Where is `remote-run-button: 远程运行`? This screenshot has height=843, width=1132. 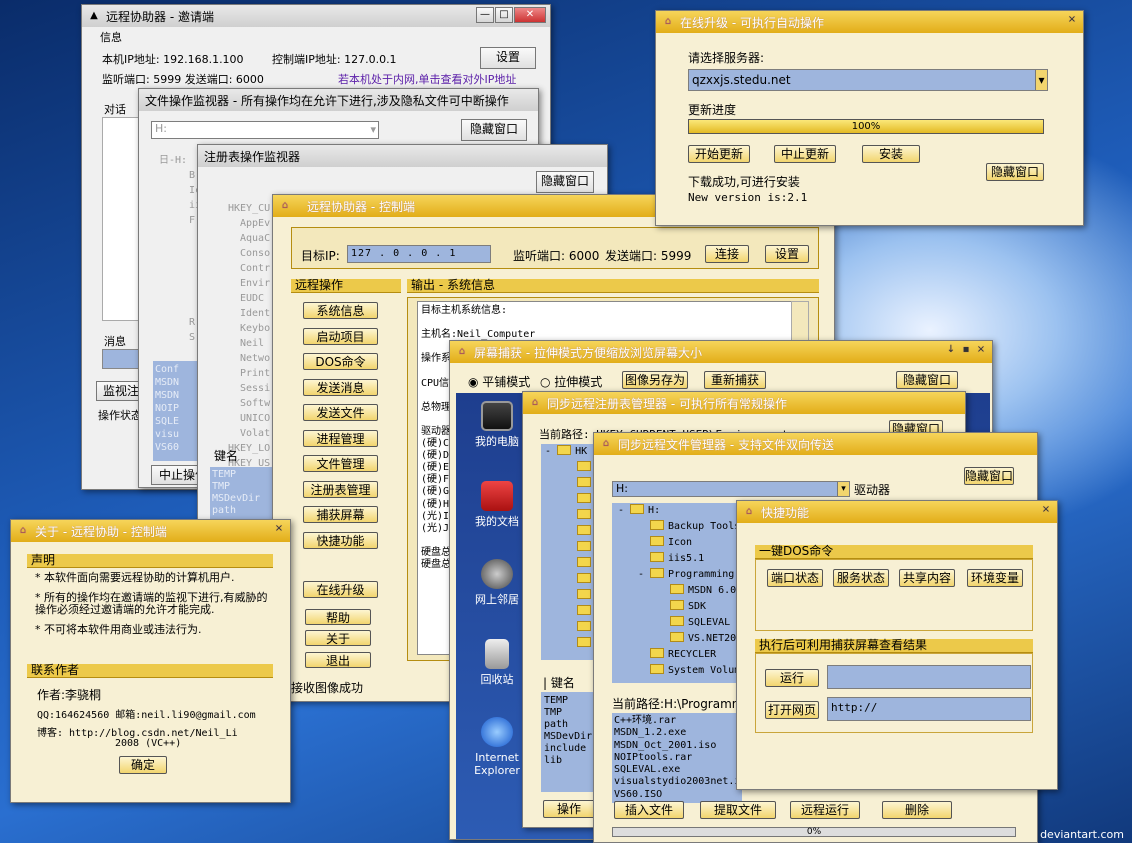
remote-run-button: 远程运行 is located at coordinates (825, 810).